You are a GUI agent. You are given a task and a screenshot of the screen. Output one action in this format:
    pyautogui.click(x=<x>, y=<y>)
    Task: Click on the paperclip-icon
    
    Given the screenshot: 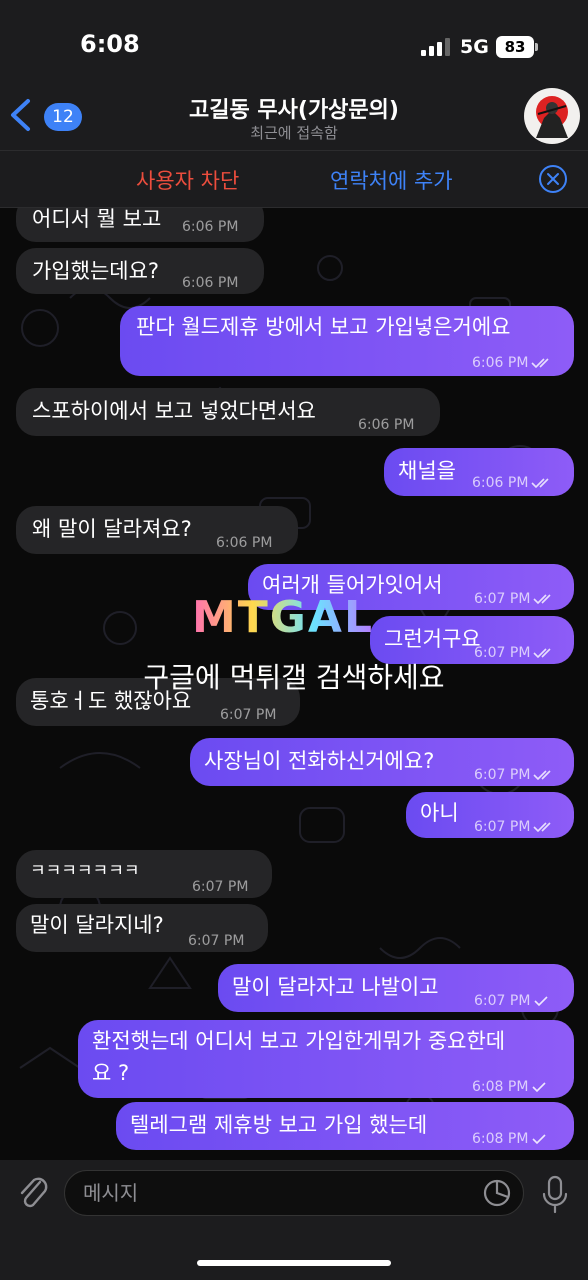 What is the action you would take?
    pyautogui.click(x=33, y=1193)
    